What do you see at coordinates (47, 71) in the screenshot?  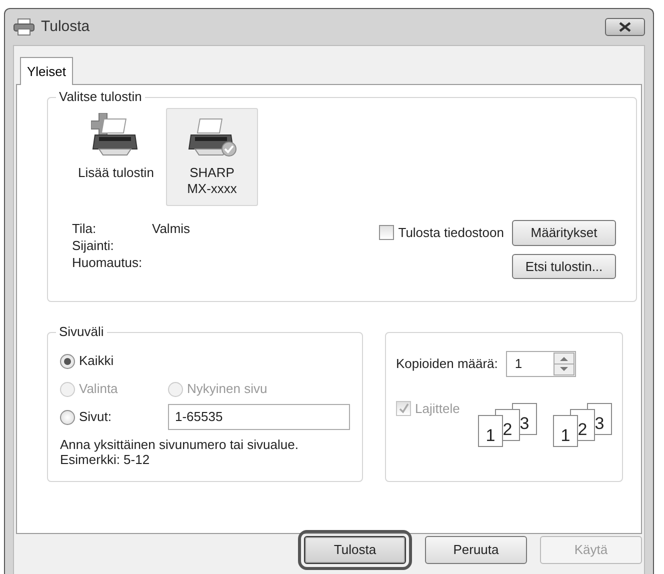 I see `tab: Yleiset` at bounding box center [47, 71].